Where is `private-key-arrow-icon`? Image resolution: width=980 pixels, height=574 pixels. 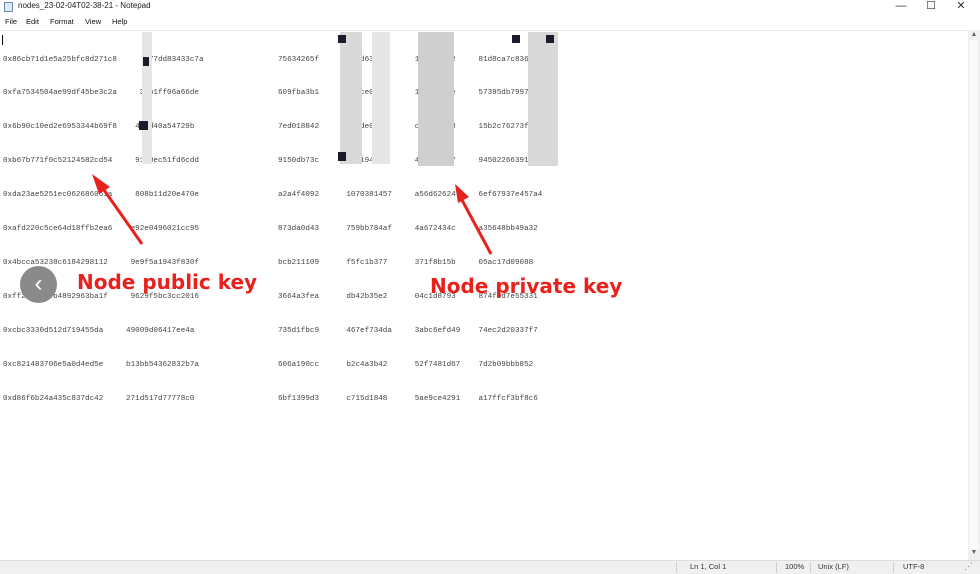
private-key-arrow-icon is located at coordinates (474, 219).